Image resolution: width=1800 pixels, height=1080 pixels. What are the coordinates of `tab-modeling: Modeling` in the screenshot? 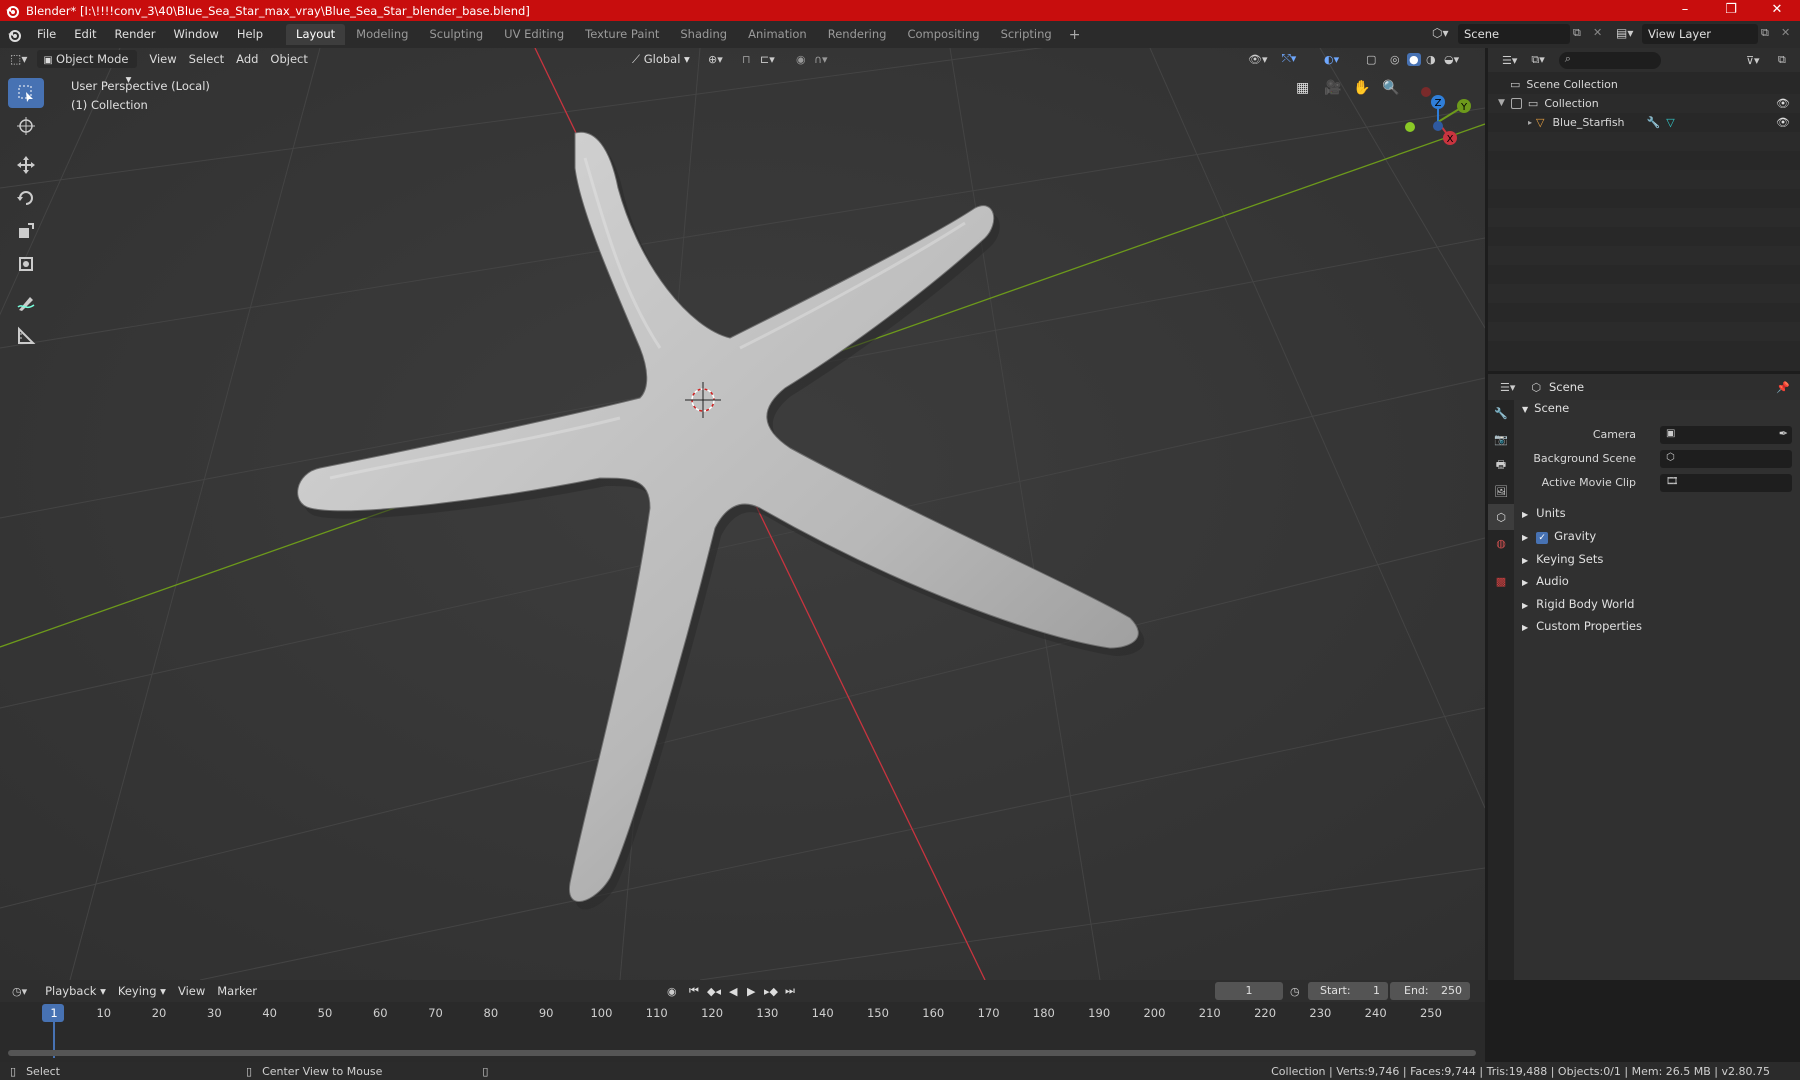 It's located at (382, 34).